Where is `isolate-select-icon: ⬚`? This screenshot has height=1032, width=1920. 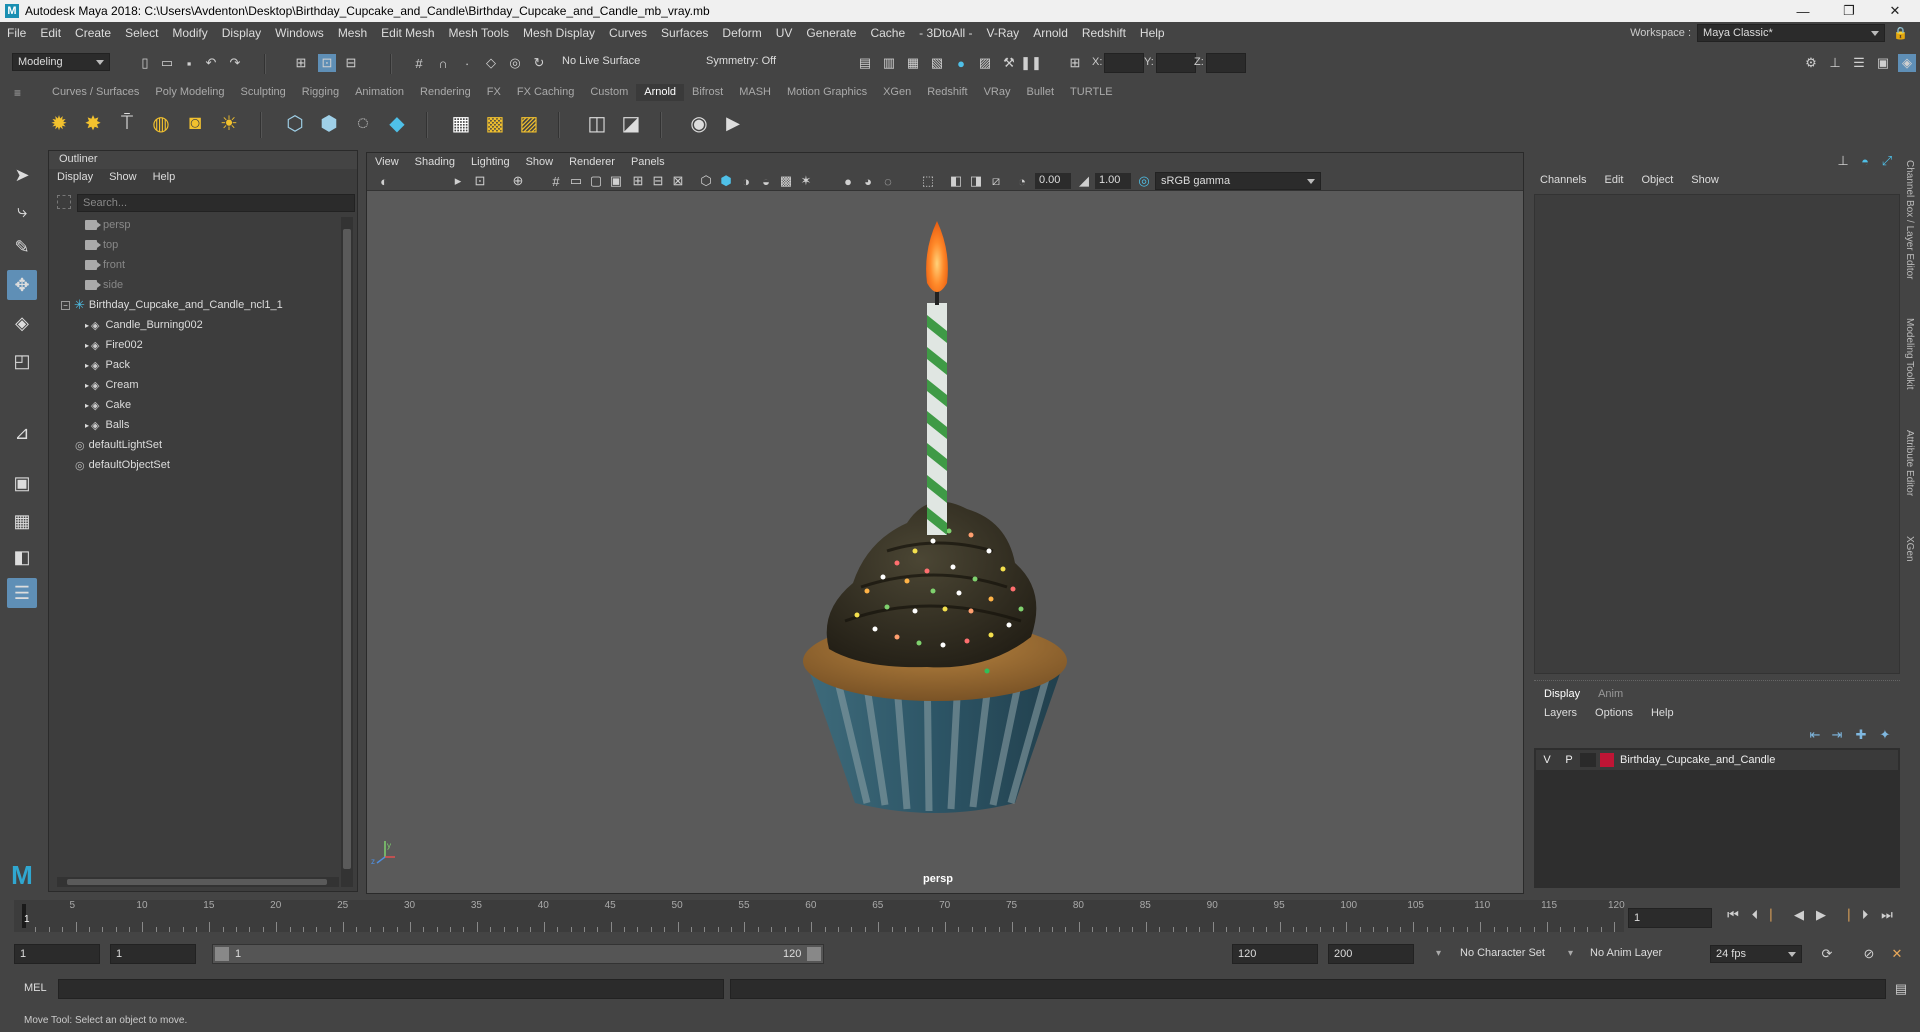 isolate-select-icon: ⬚ is located at coordinates (928, 181).